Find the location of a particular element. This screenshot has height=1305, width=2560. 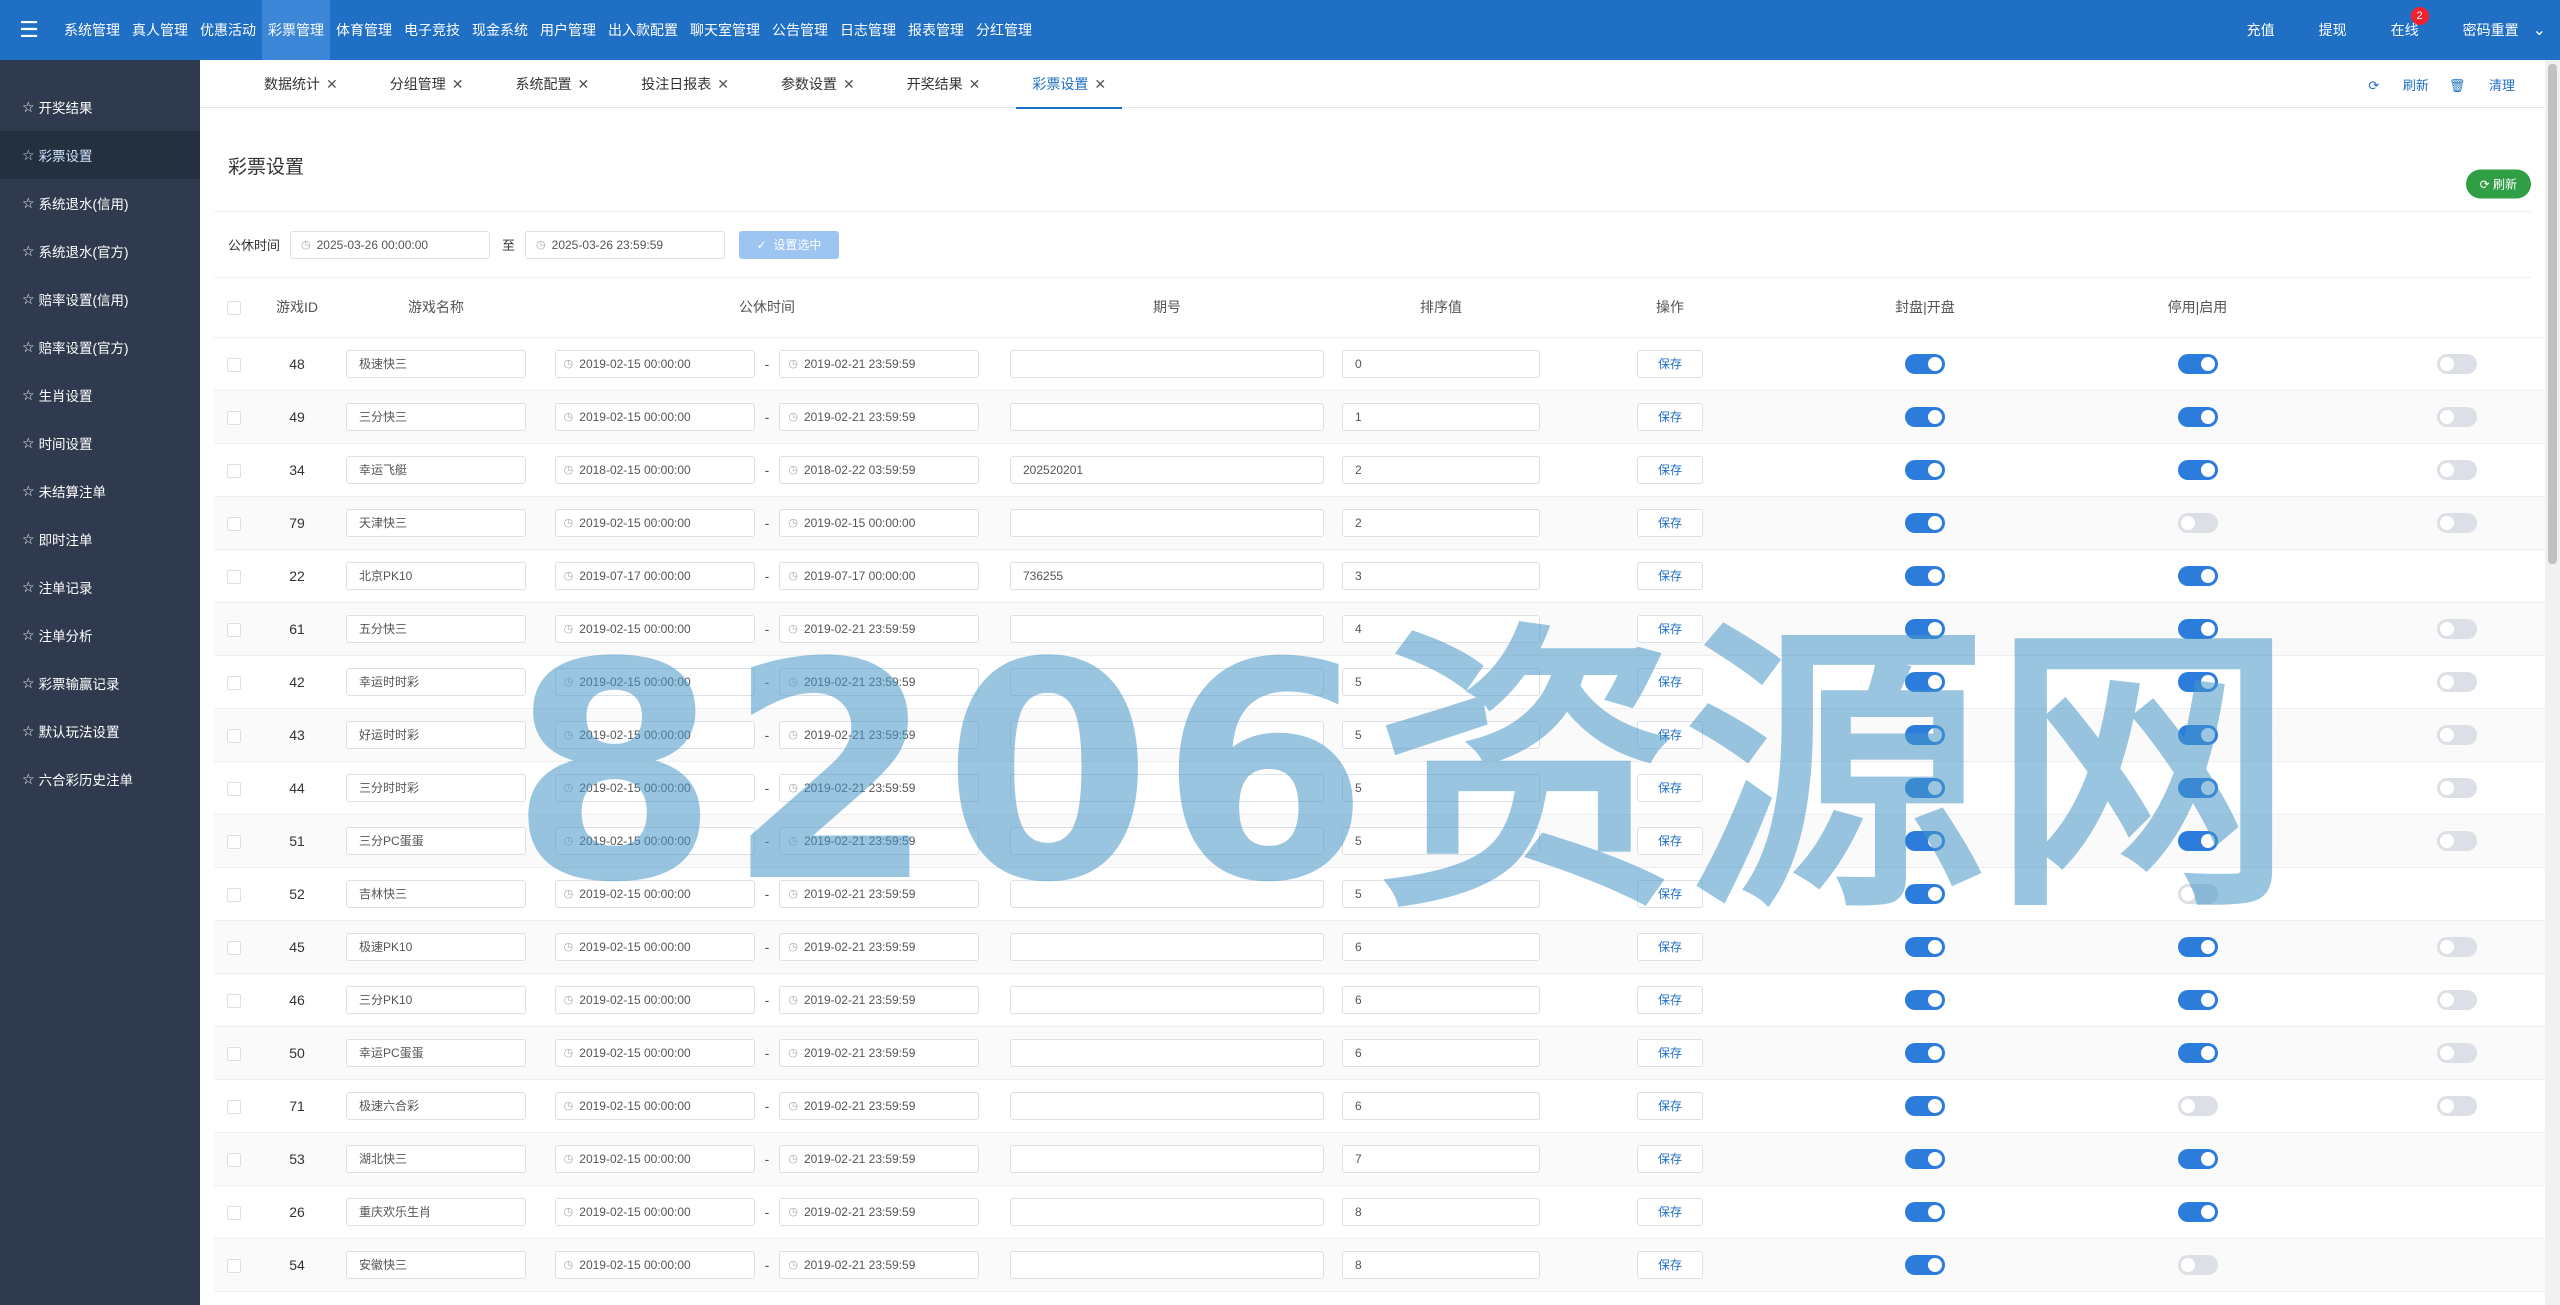

game-name-input: 三分快三 is located at coordinates (436, 416).